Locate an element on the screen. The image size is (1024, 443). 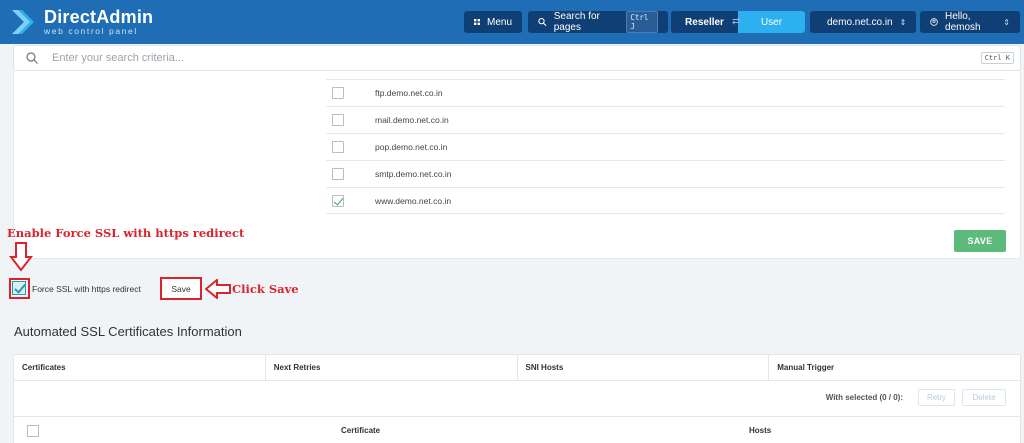
tab-manual-trigger: Manual Trigger is located at coordinates (894, 367).